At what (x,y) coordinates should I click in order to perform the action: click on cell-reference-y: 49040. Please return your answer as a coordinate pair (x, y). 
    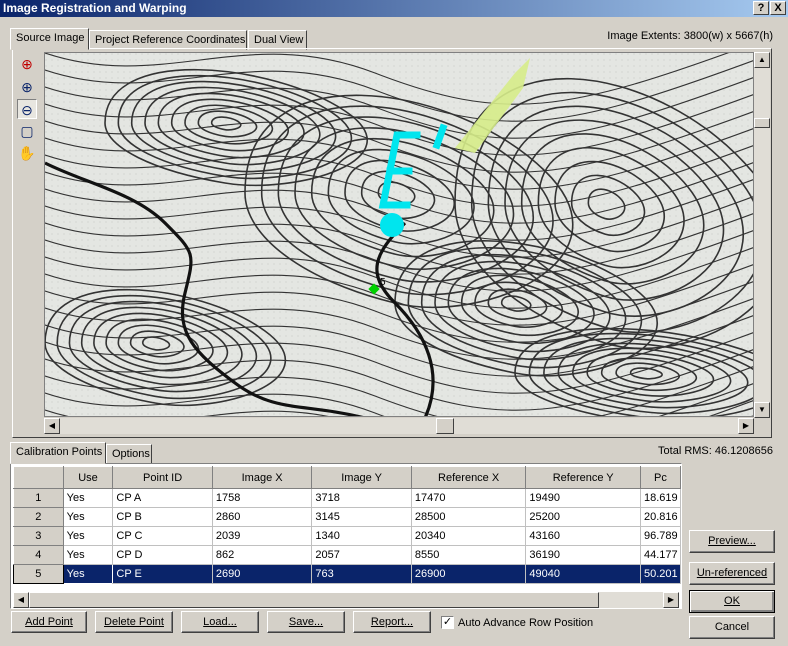
    Looking at the image, I should click on (583, 574).